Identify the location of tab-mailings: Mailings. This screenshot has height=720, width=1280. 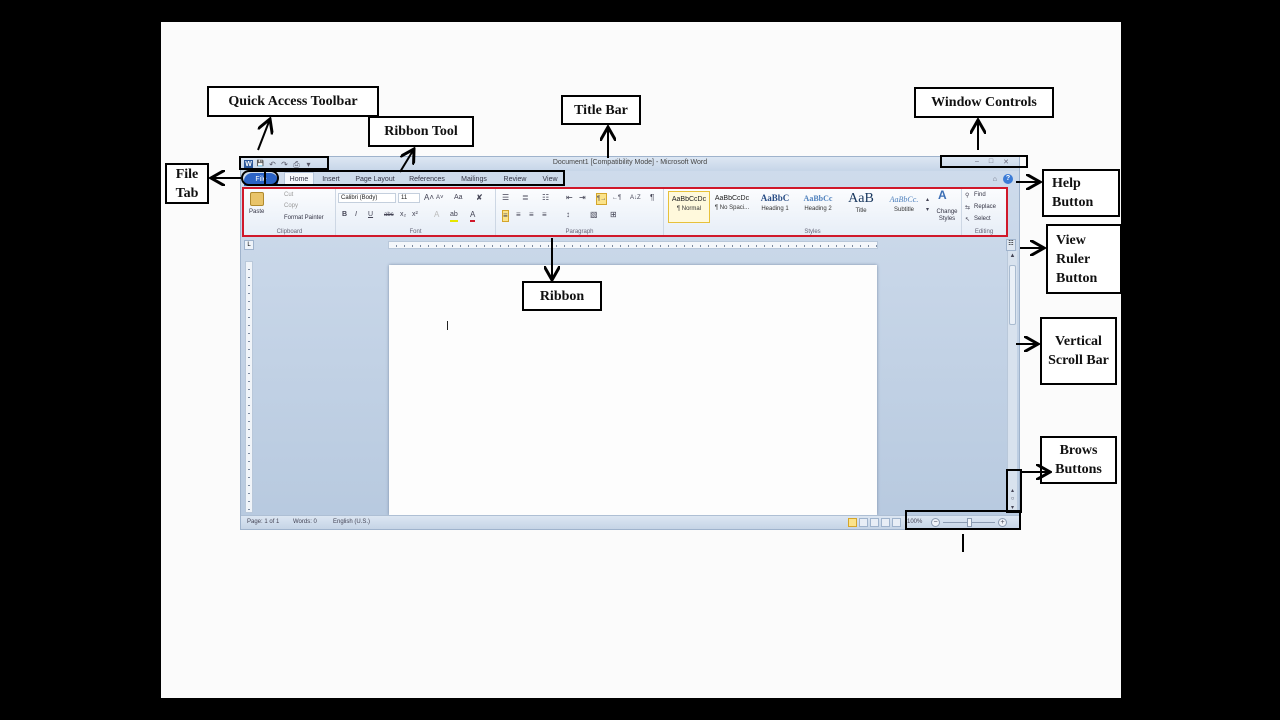
(474, 179).